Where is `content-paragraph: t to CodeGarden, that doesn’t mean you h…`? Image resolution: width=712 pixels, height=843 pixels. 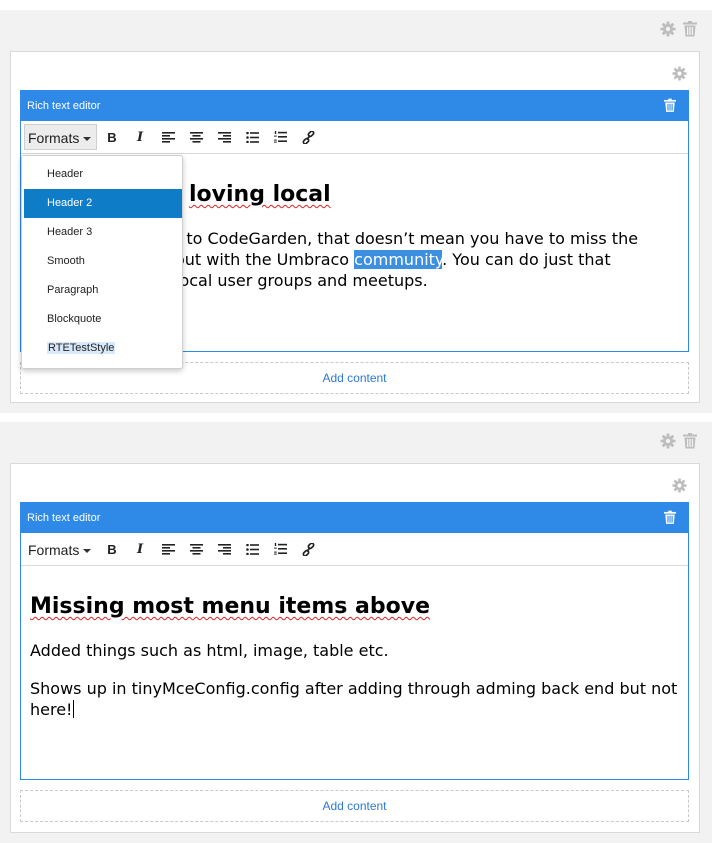
content-paragraph: t to CodeGarden, that doesn’t mean you h… is located at coordinates (407, 259).